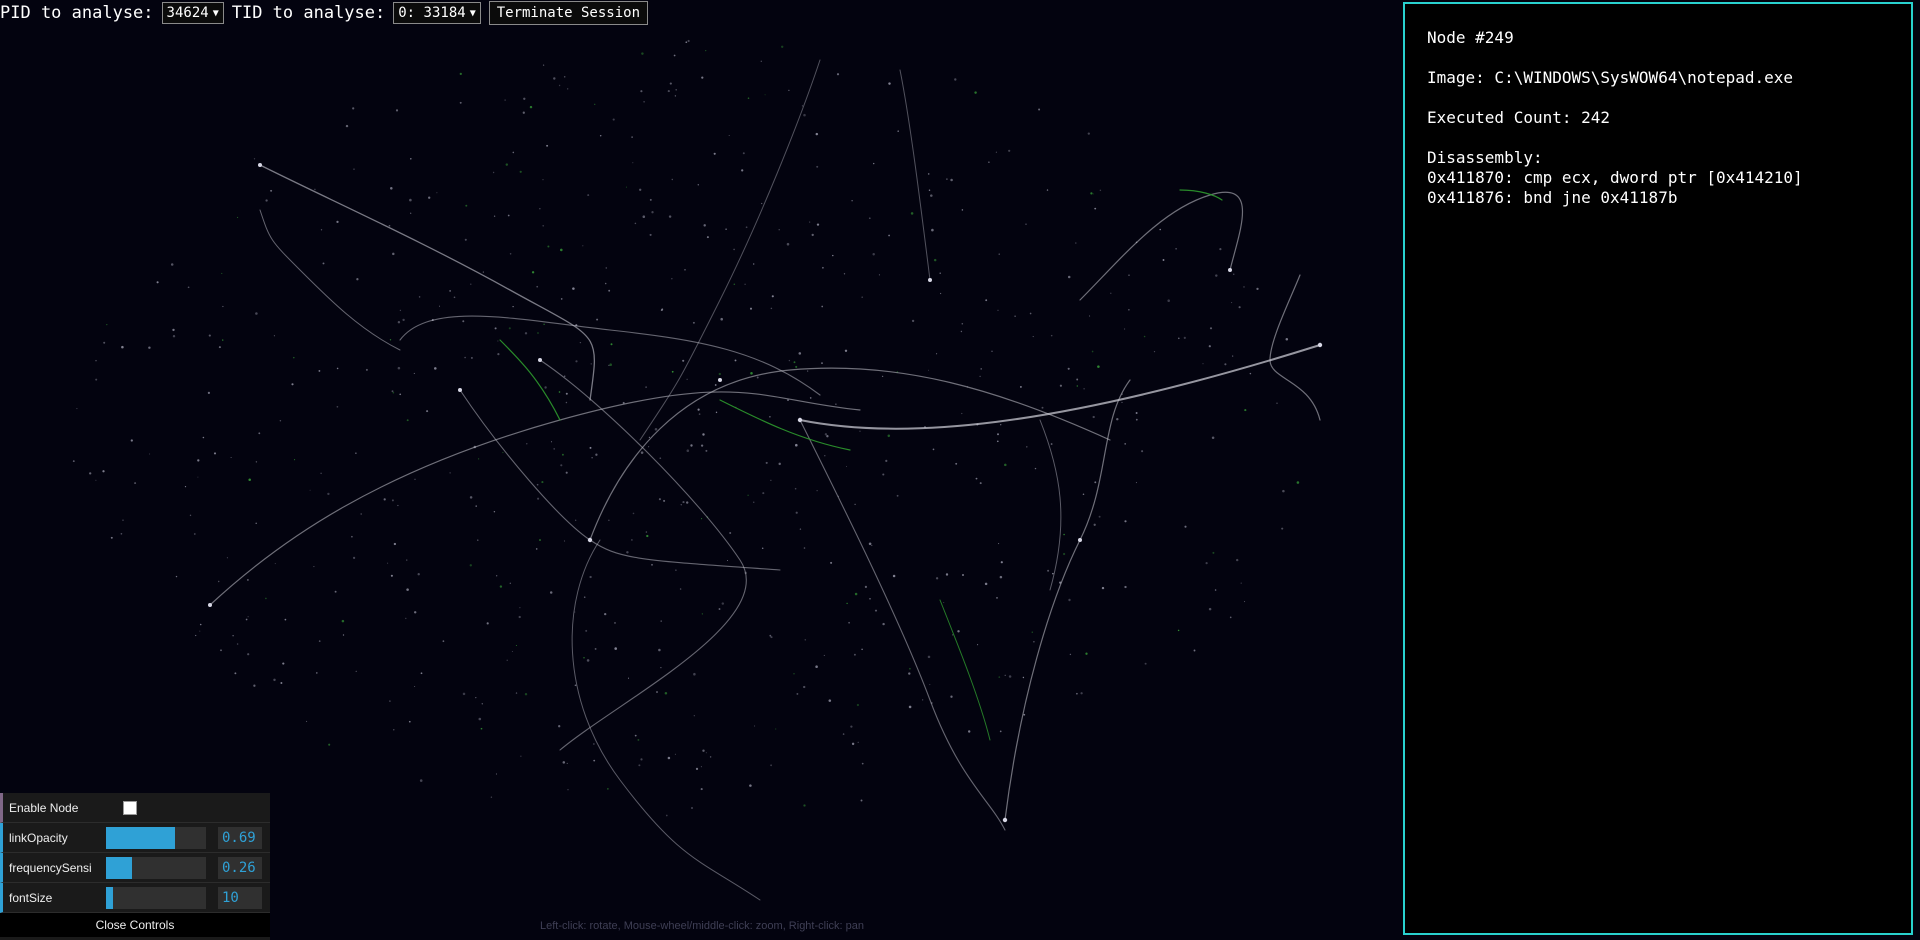  I want to click on font-size-slider-fill, so click(109, 897).